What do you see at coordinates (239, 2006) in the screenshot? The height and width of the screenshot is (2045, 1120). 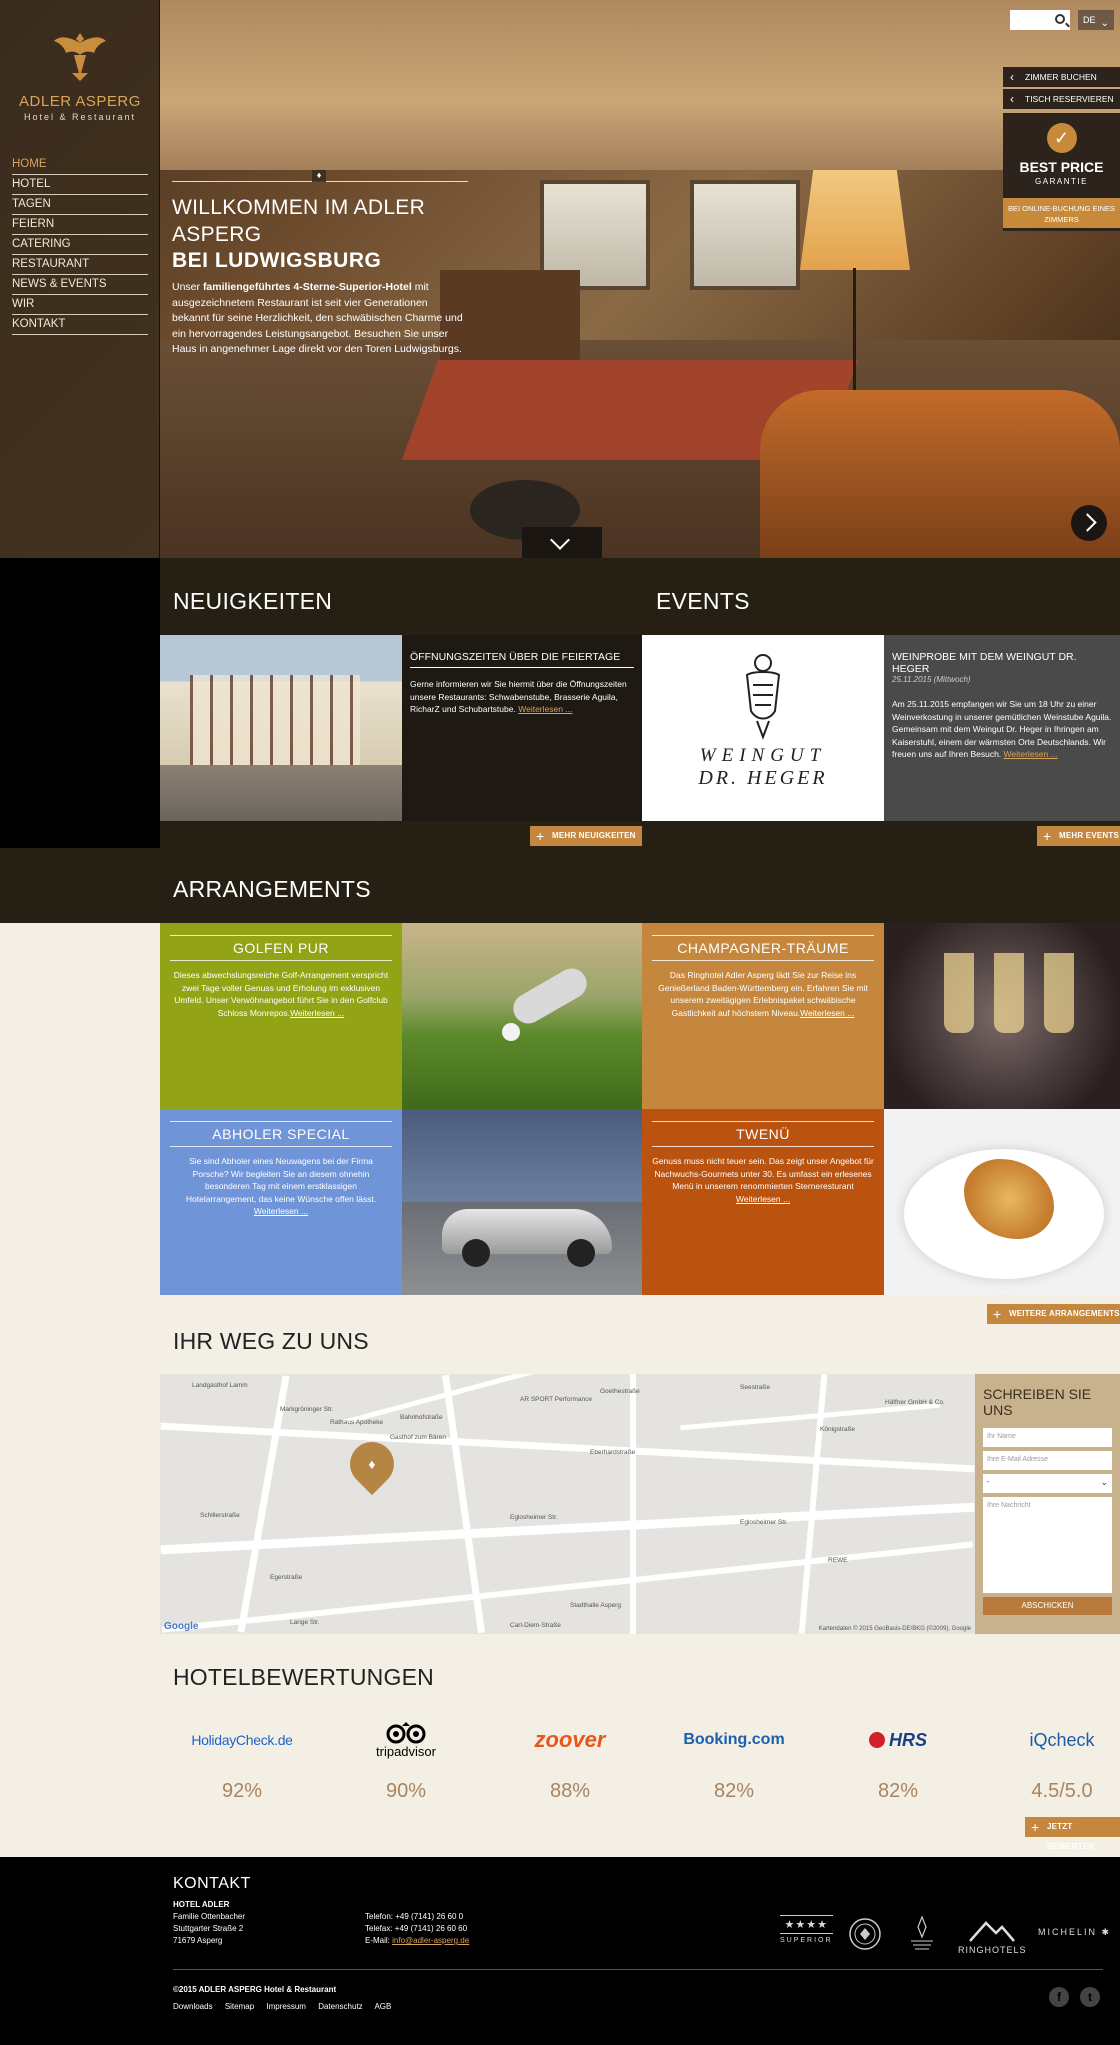 I see `footer-link-sitemap: Sitemap` at bounding box center [239, 2006].